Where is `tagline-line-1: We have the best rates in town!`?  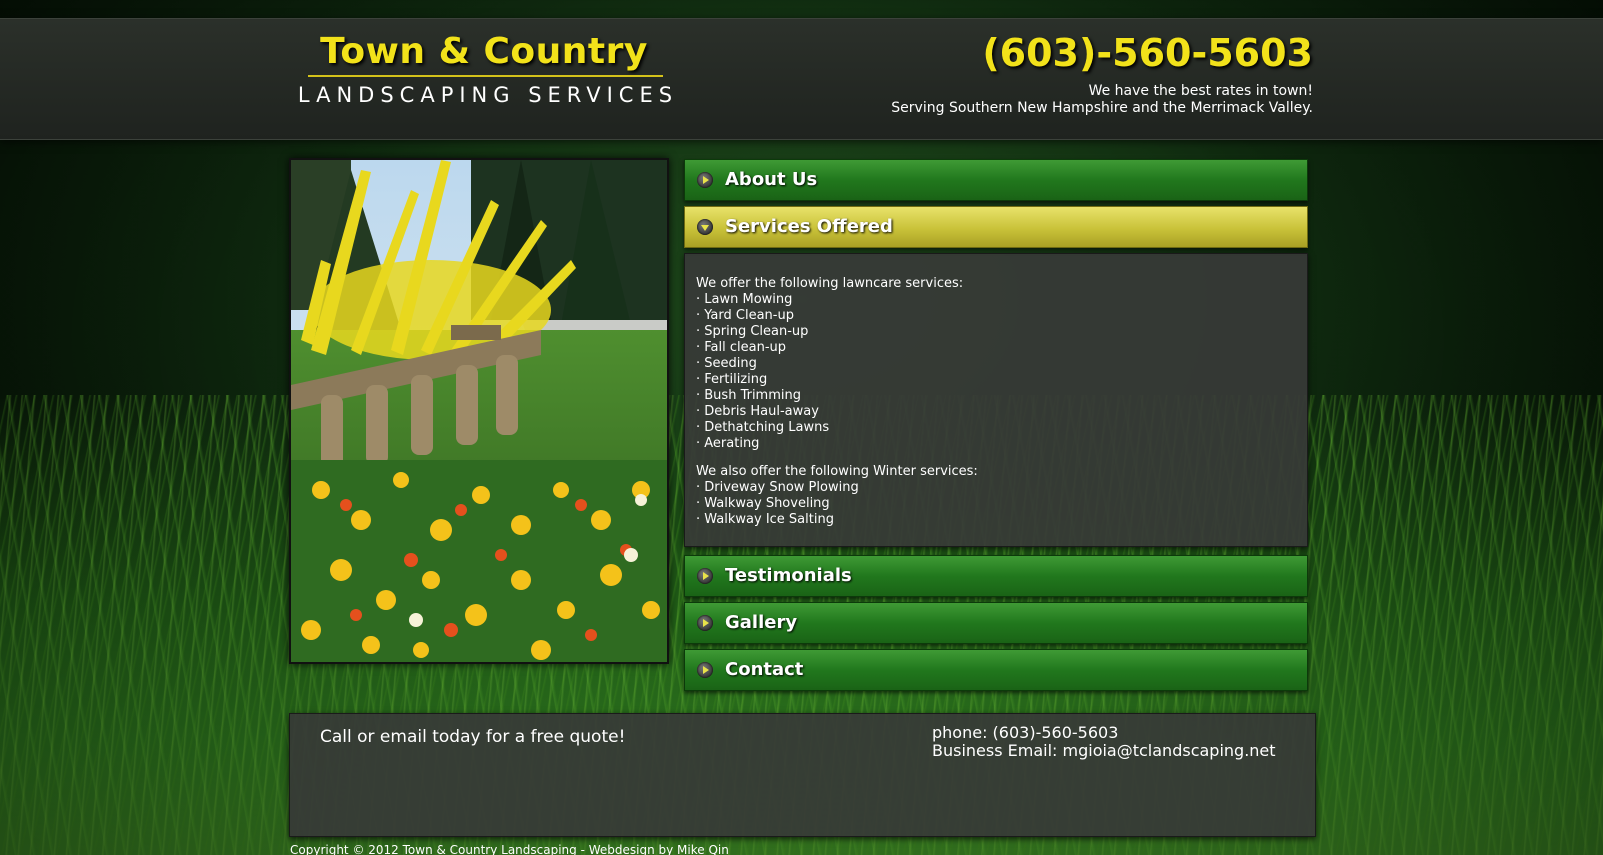 tagline-line-1: We have the best rates in town! is located at coordinates (1200, 91).